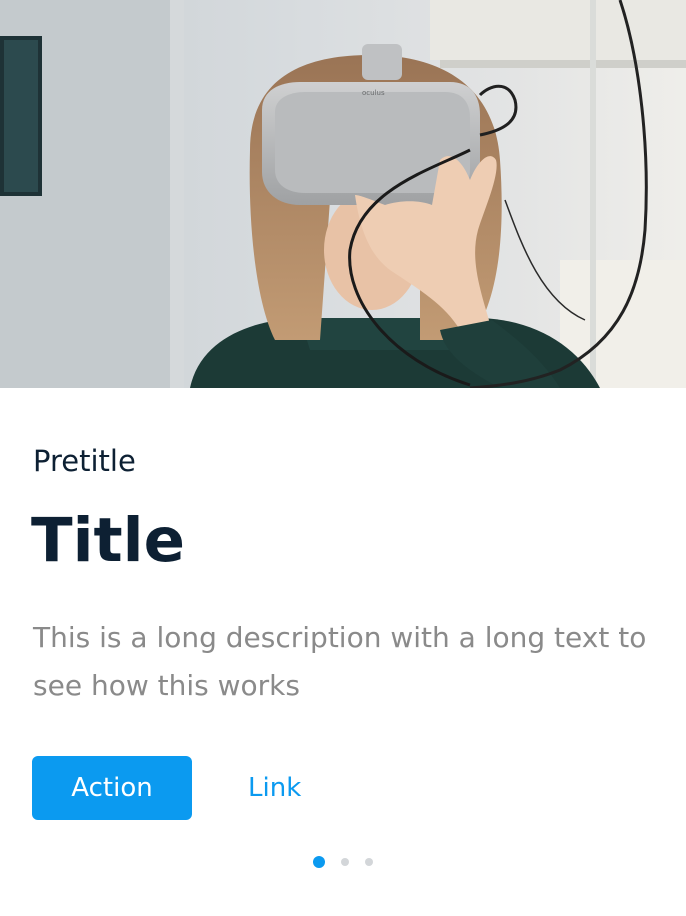 Image resolution: width=686 pixels, height=916 pixels. What do you see at coordinates (373, 93) in the screenshot?
I see `svg-text: oculus` at bounding box center [373, 93].